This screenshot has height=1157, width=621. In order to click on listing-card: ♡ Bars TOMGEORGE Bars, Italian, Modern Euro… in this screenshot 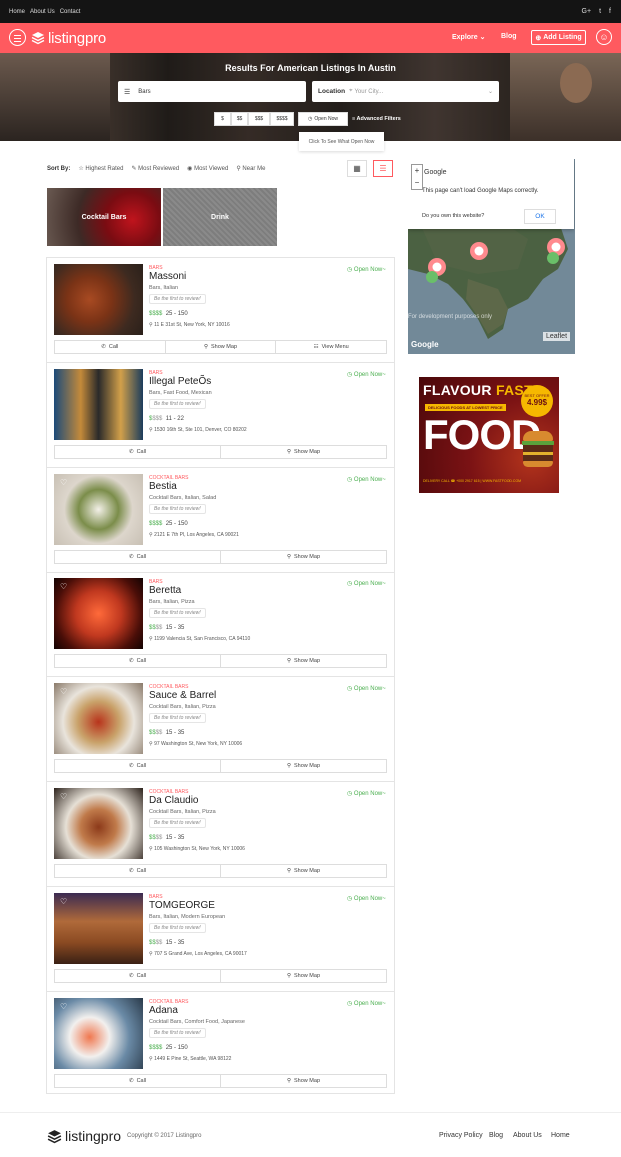, I will do `click(220, 939)`.